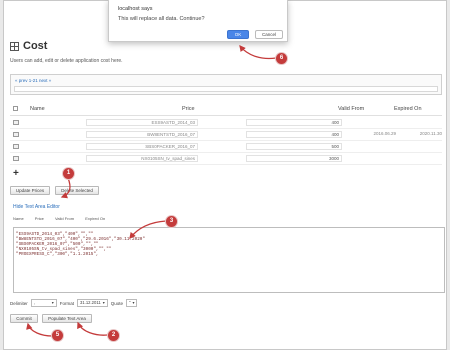 This screenshot has width=450, height=350. I want to click on editor-column-label: Name, so click(18, 218).